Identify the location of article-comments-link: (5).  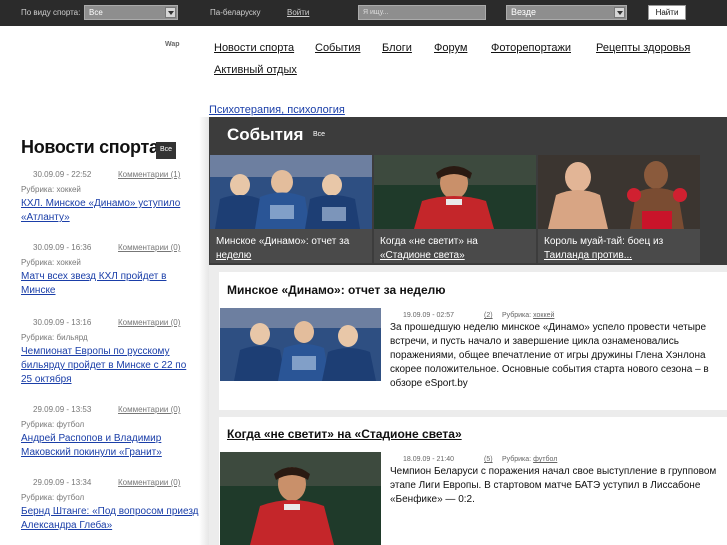
(488, 459).